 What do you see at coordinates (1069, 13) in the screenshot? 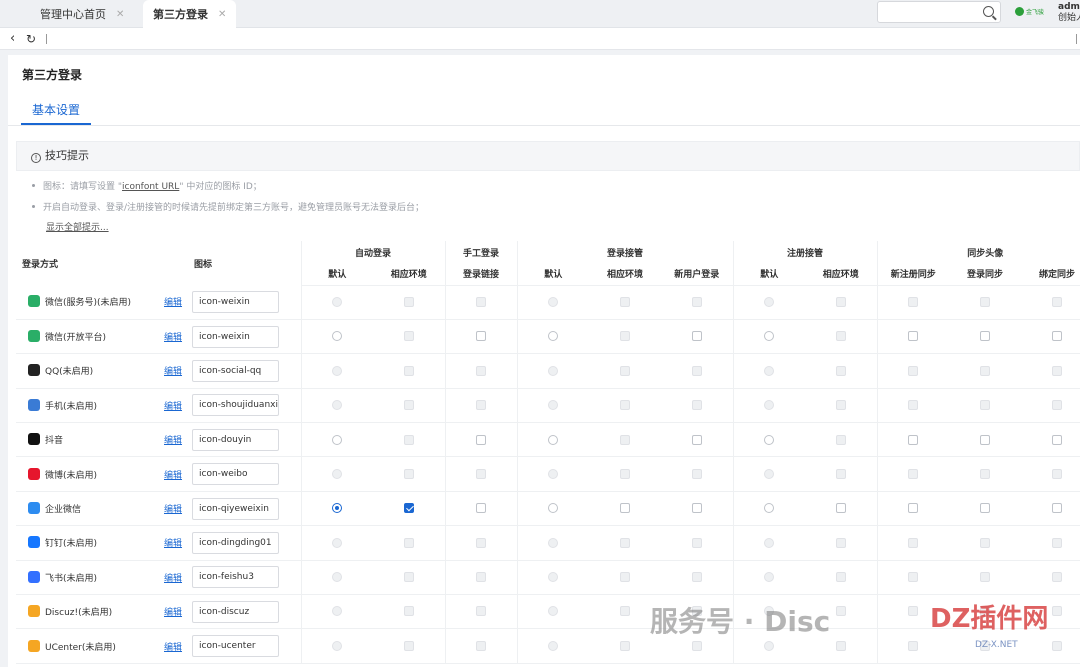
I see `user-info: admi 创始人` at bounding box center [1069, 13].